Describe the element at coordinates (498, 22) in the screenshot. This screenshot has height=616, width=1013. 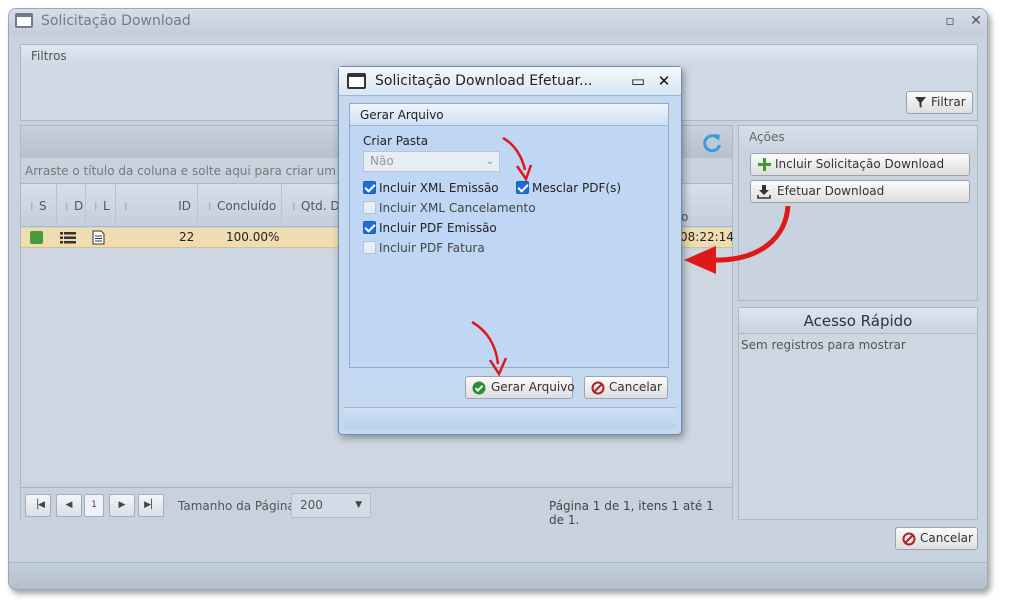
I see `window-titlebar: Solicitação Download ▫ ✕` at that location.